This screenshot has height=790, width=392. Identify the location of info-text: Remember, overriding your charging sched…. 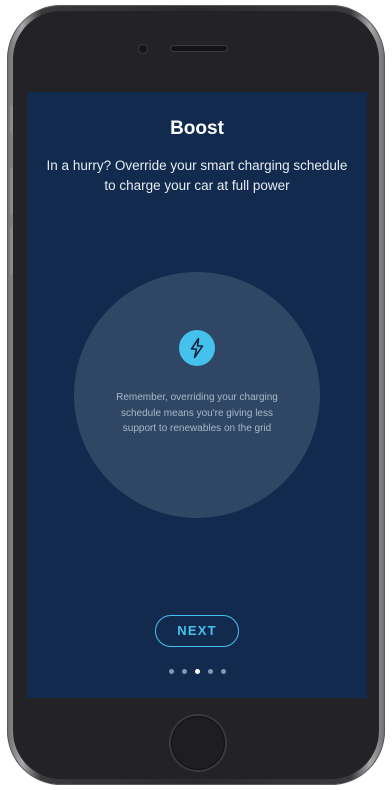
(197, 413).